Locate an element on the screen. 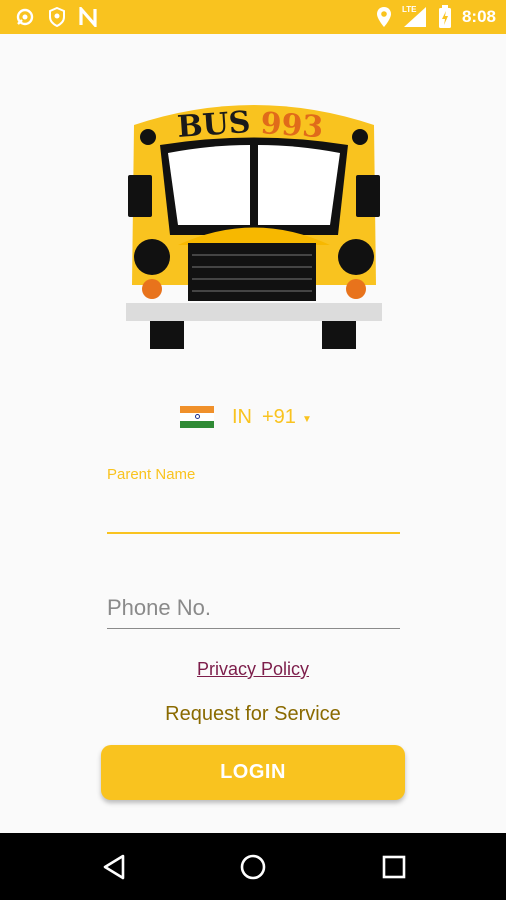 This screenshot has height=900, width=506. bus993-logo: BUS 993 is located at coordinates (254, 224).